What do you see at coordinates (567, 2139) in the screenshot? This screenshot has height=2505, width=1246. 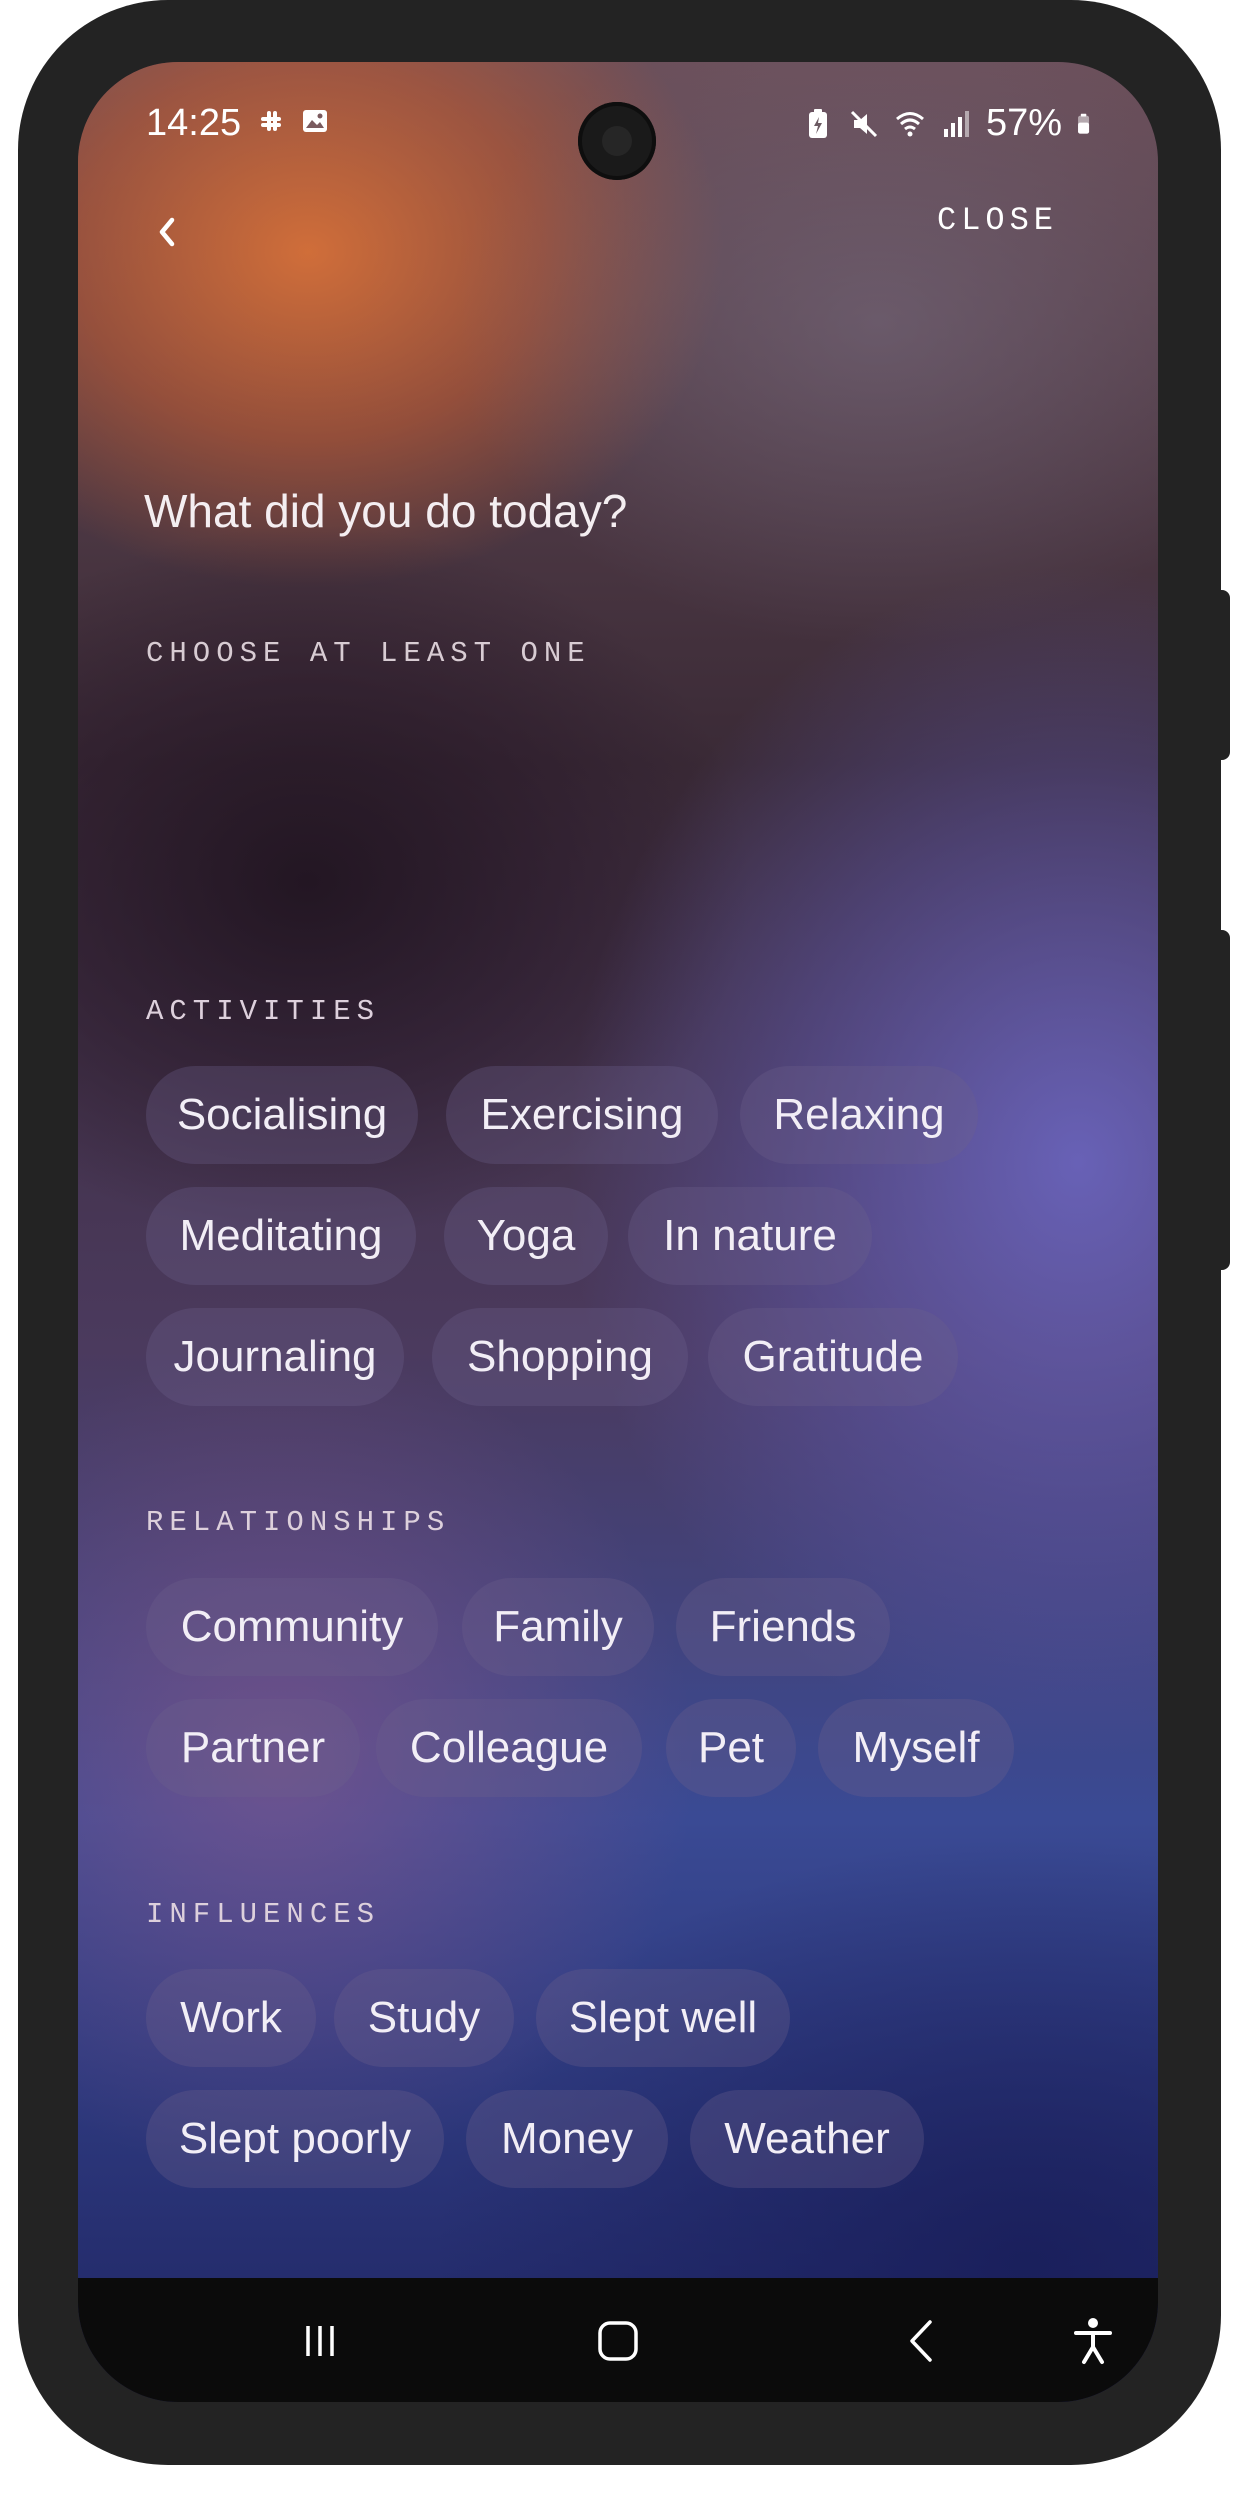 I see `chip-money: Money` at bounding box center [567, 2139].